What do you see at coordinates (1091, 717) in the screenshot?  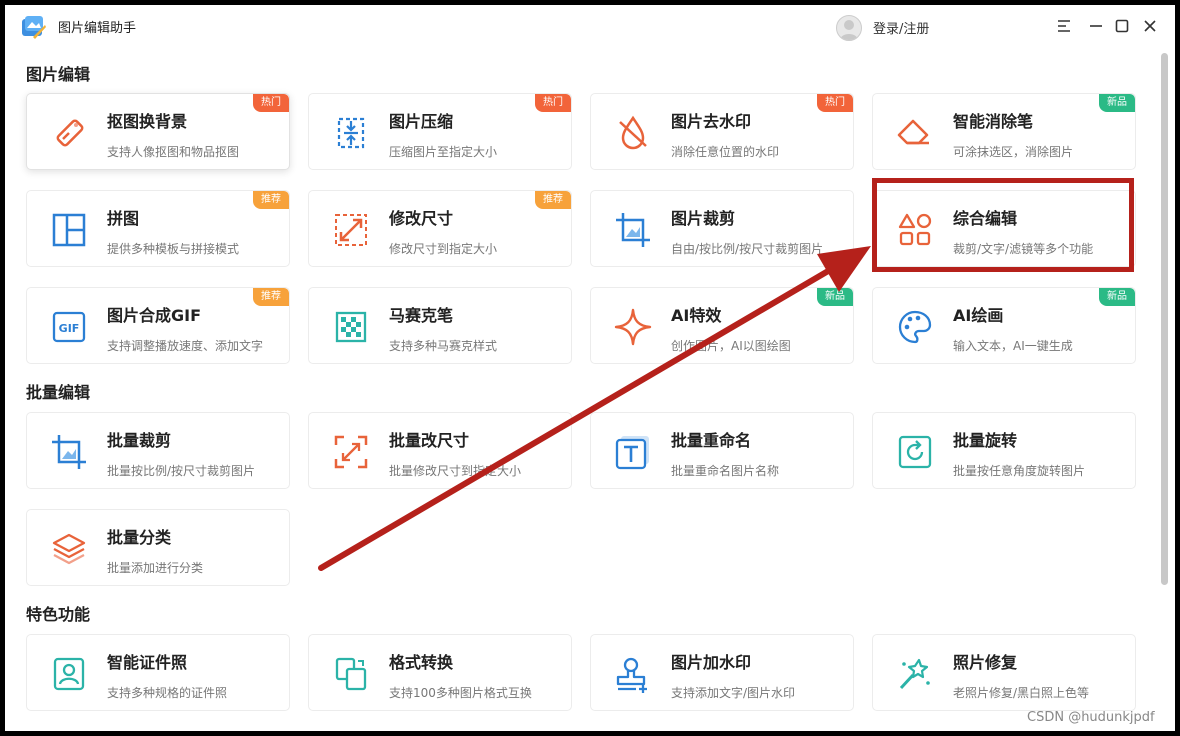 I see `csdn-watermark: CSDN @hudunkjpdf` at bounding box center [1091, 717].